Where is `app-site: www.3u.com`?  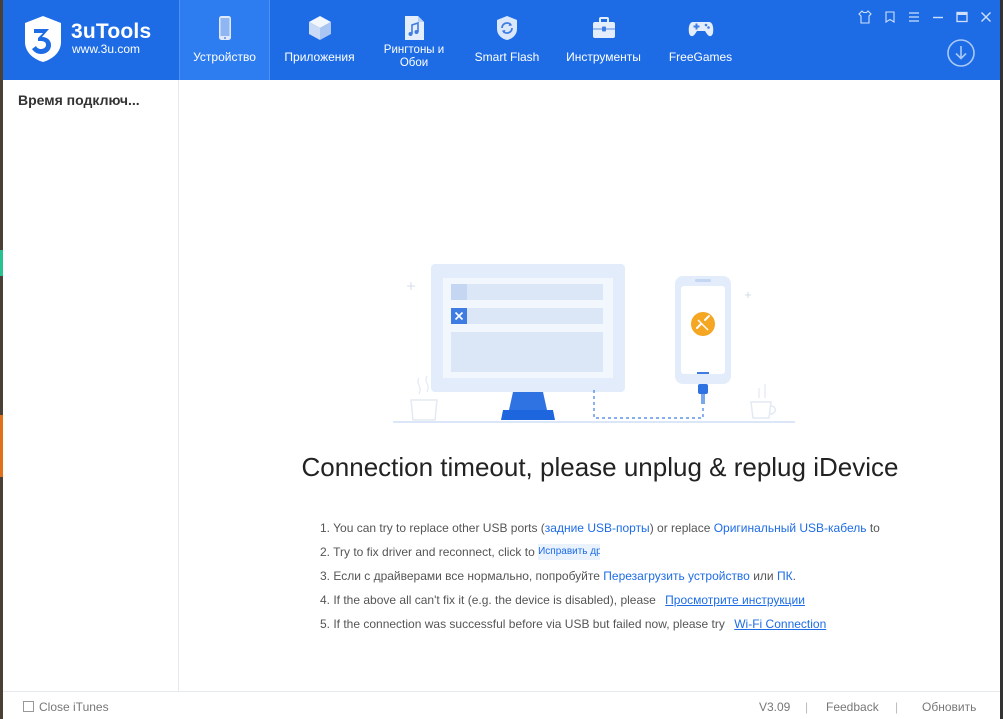 app-site: www.3u.com is located at coordinates (106, 49).